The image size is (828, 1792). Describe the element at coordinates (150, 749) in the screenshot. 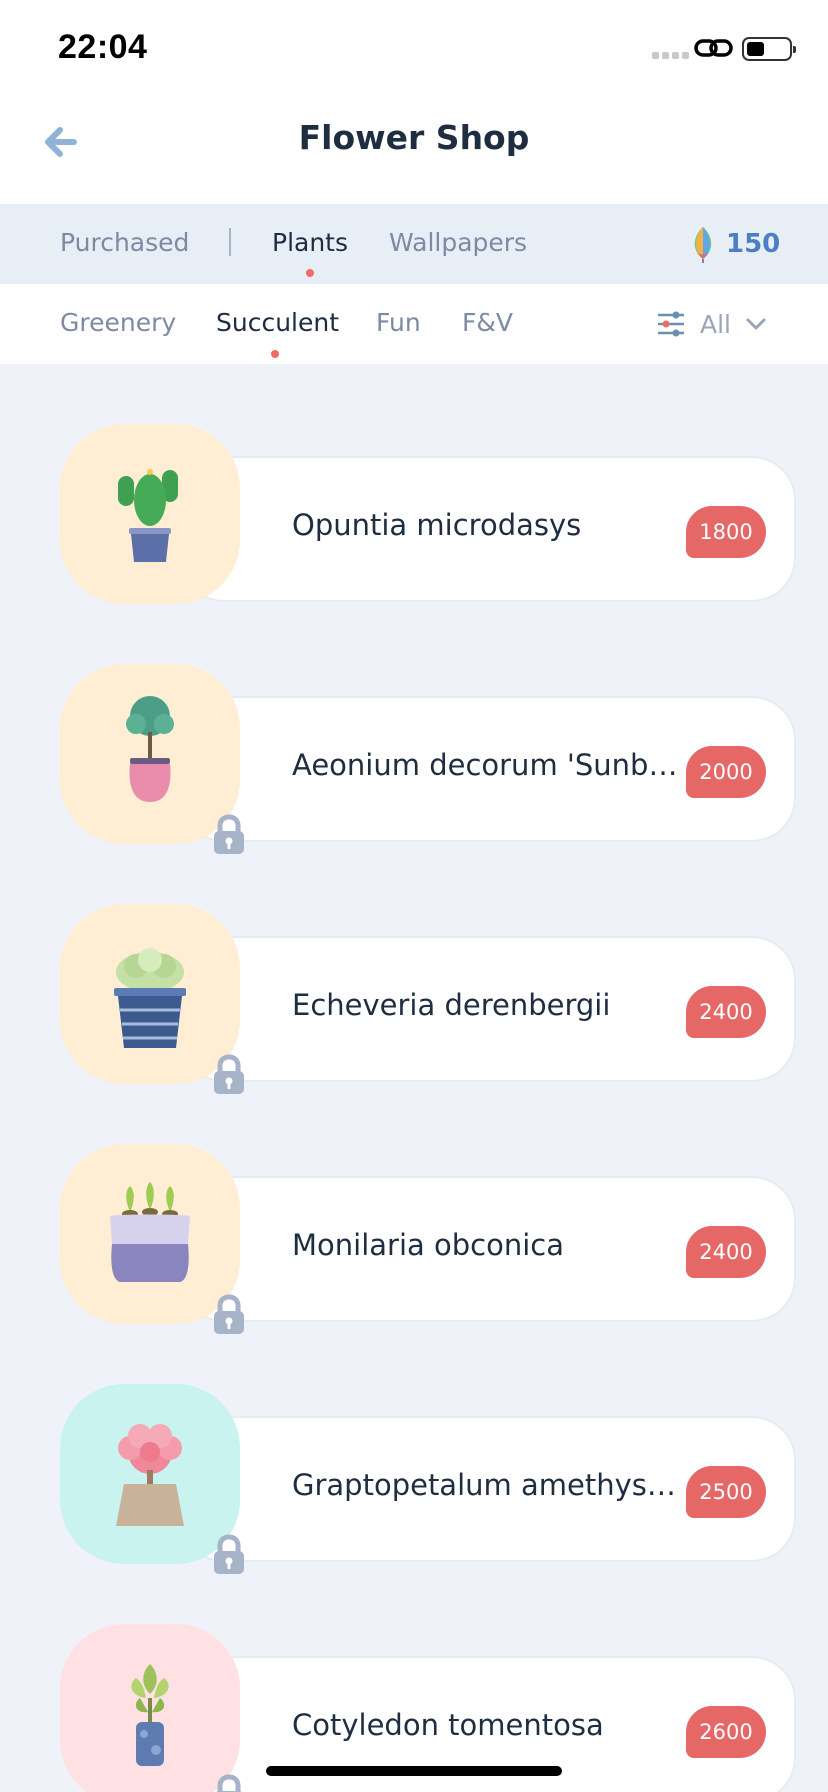

I see `tree-plant-icon` at that location.